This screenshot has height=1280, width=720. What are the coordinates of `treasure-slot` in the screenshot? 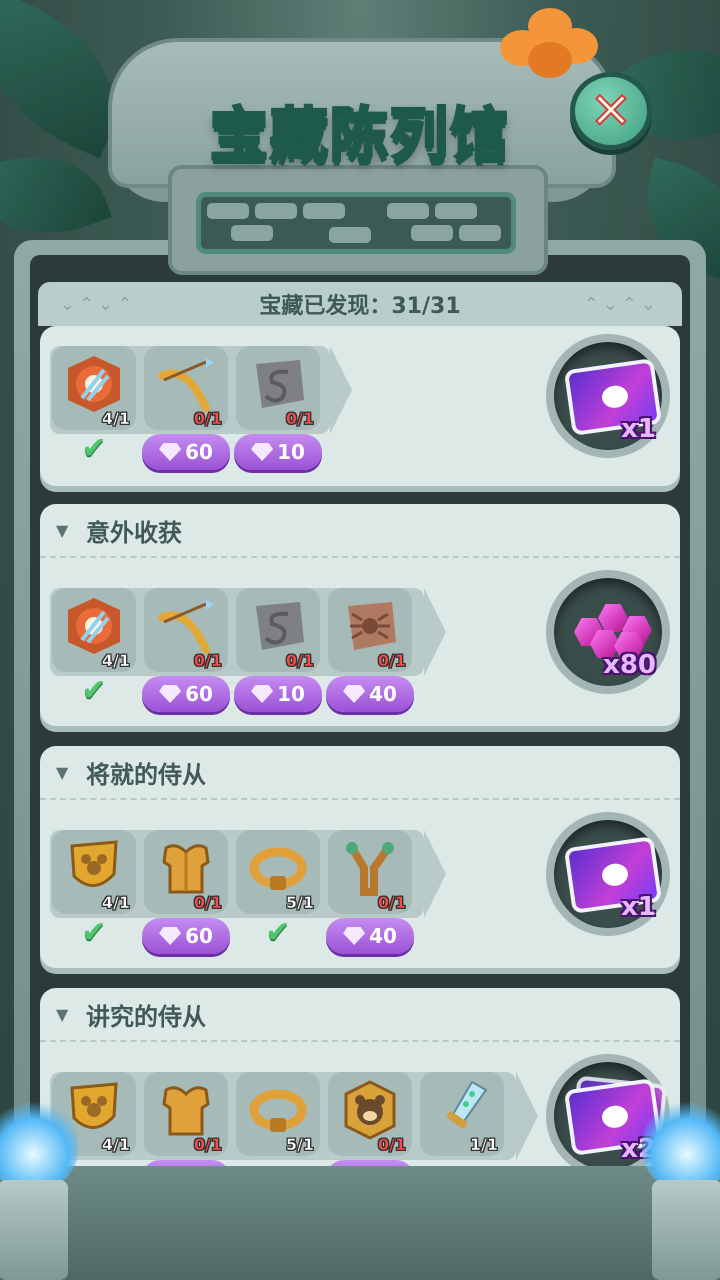 It's located at (356, 223).